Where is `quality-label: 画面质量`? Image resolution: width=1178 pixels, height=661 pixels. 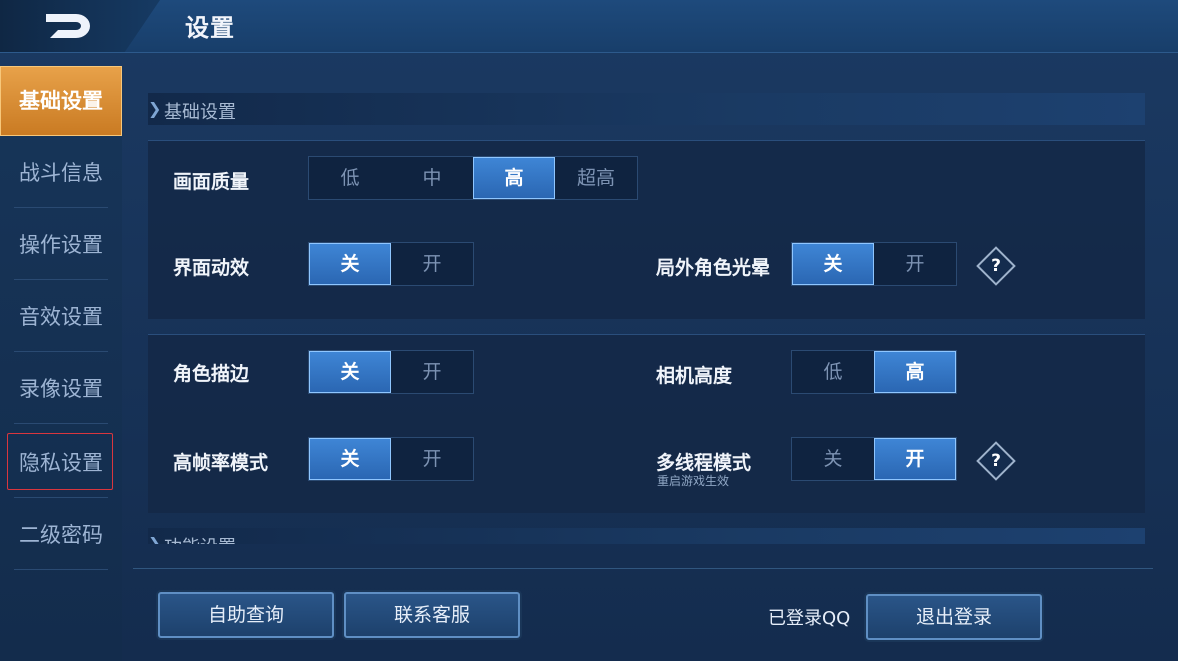 quality-label: 画面质量 is located at coordinates (211, 182).